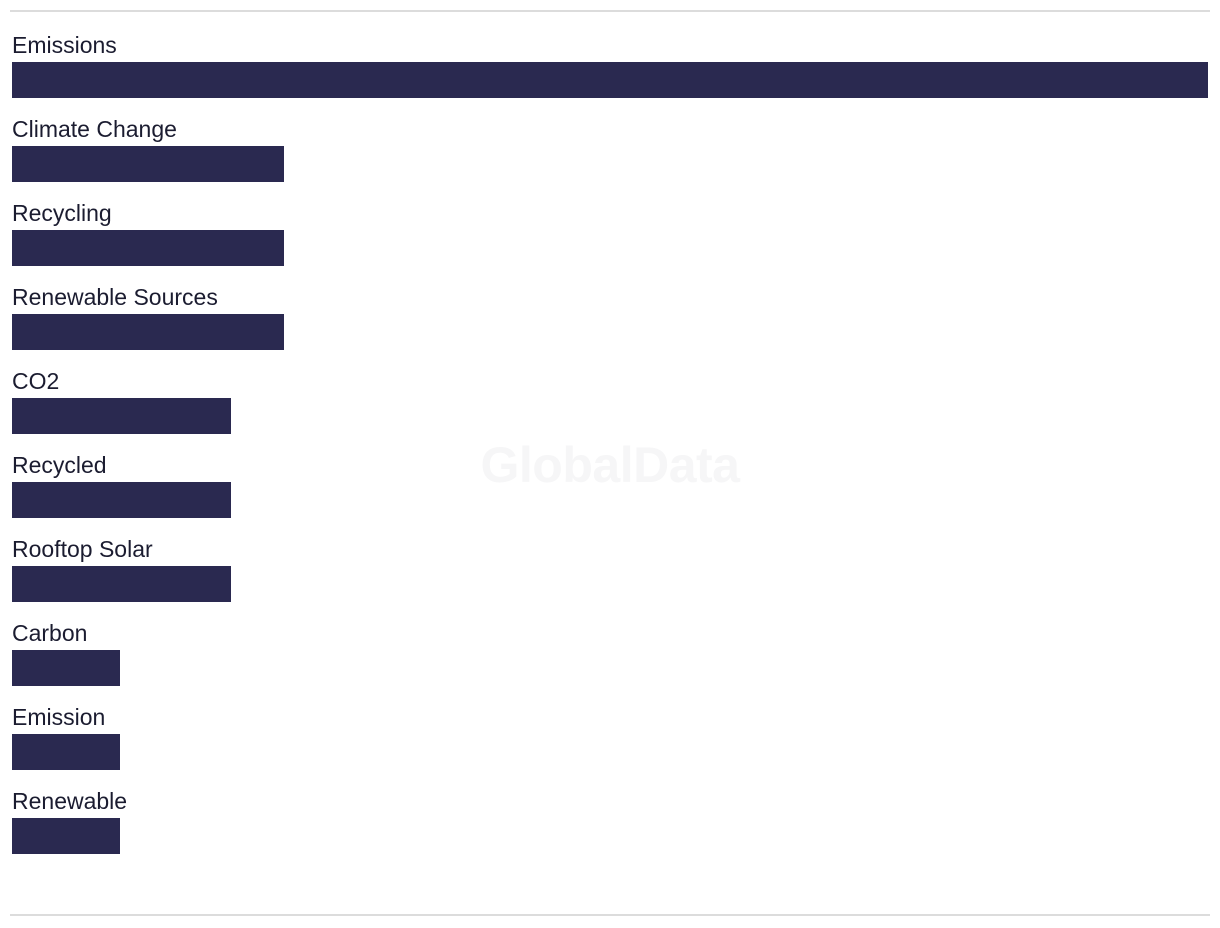 Image resolution: width=1220 pixels, height=928 pixels. What do you see at coordinates (610, 826) in the screenshot?
I see `bar-row: Renewable` at bounding box center [610, 826].